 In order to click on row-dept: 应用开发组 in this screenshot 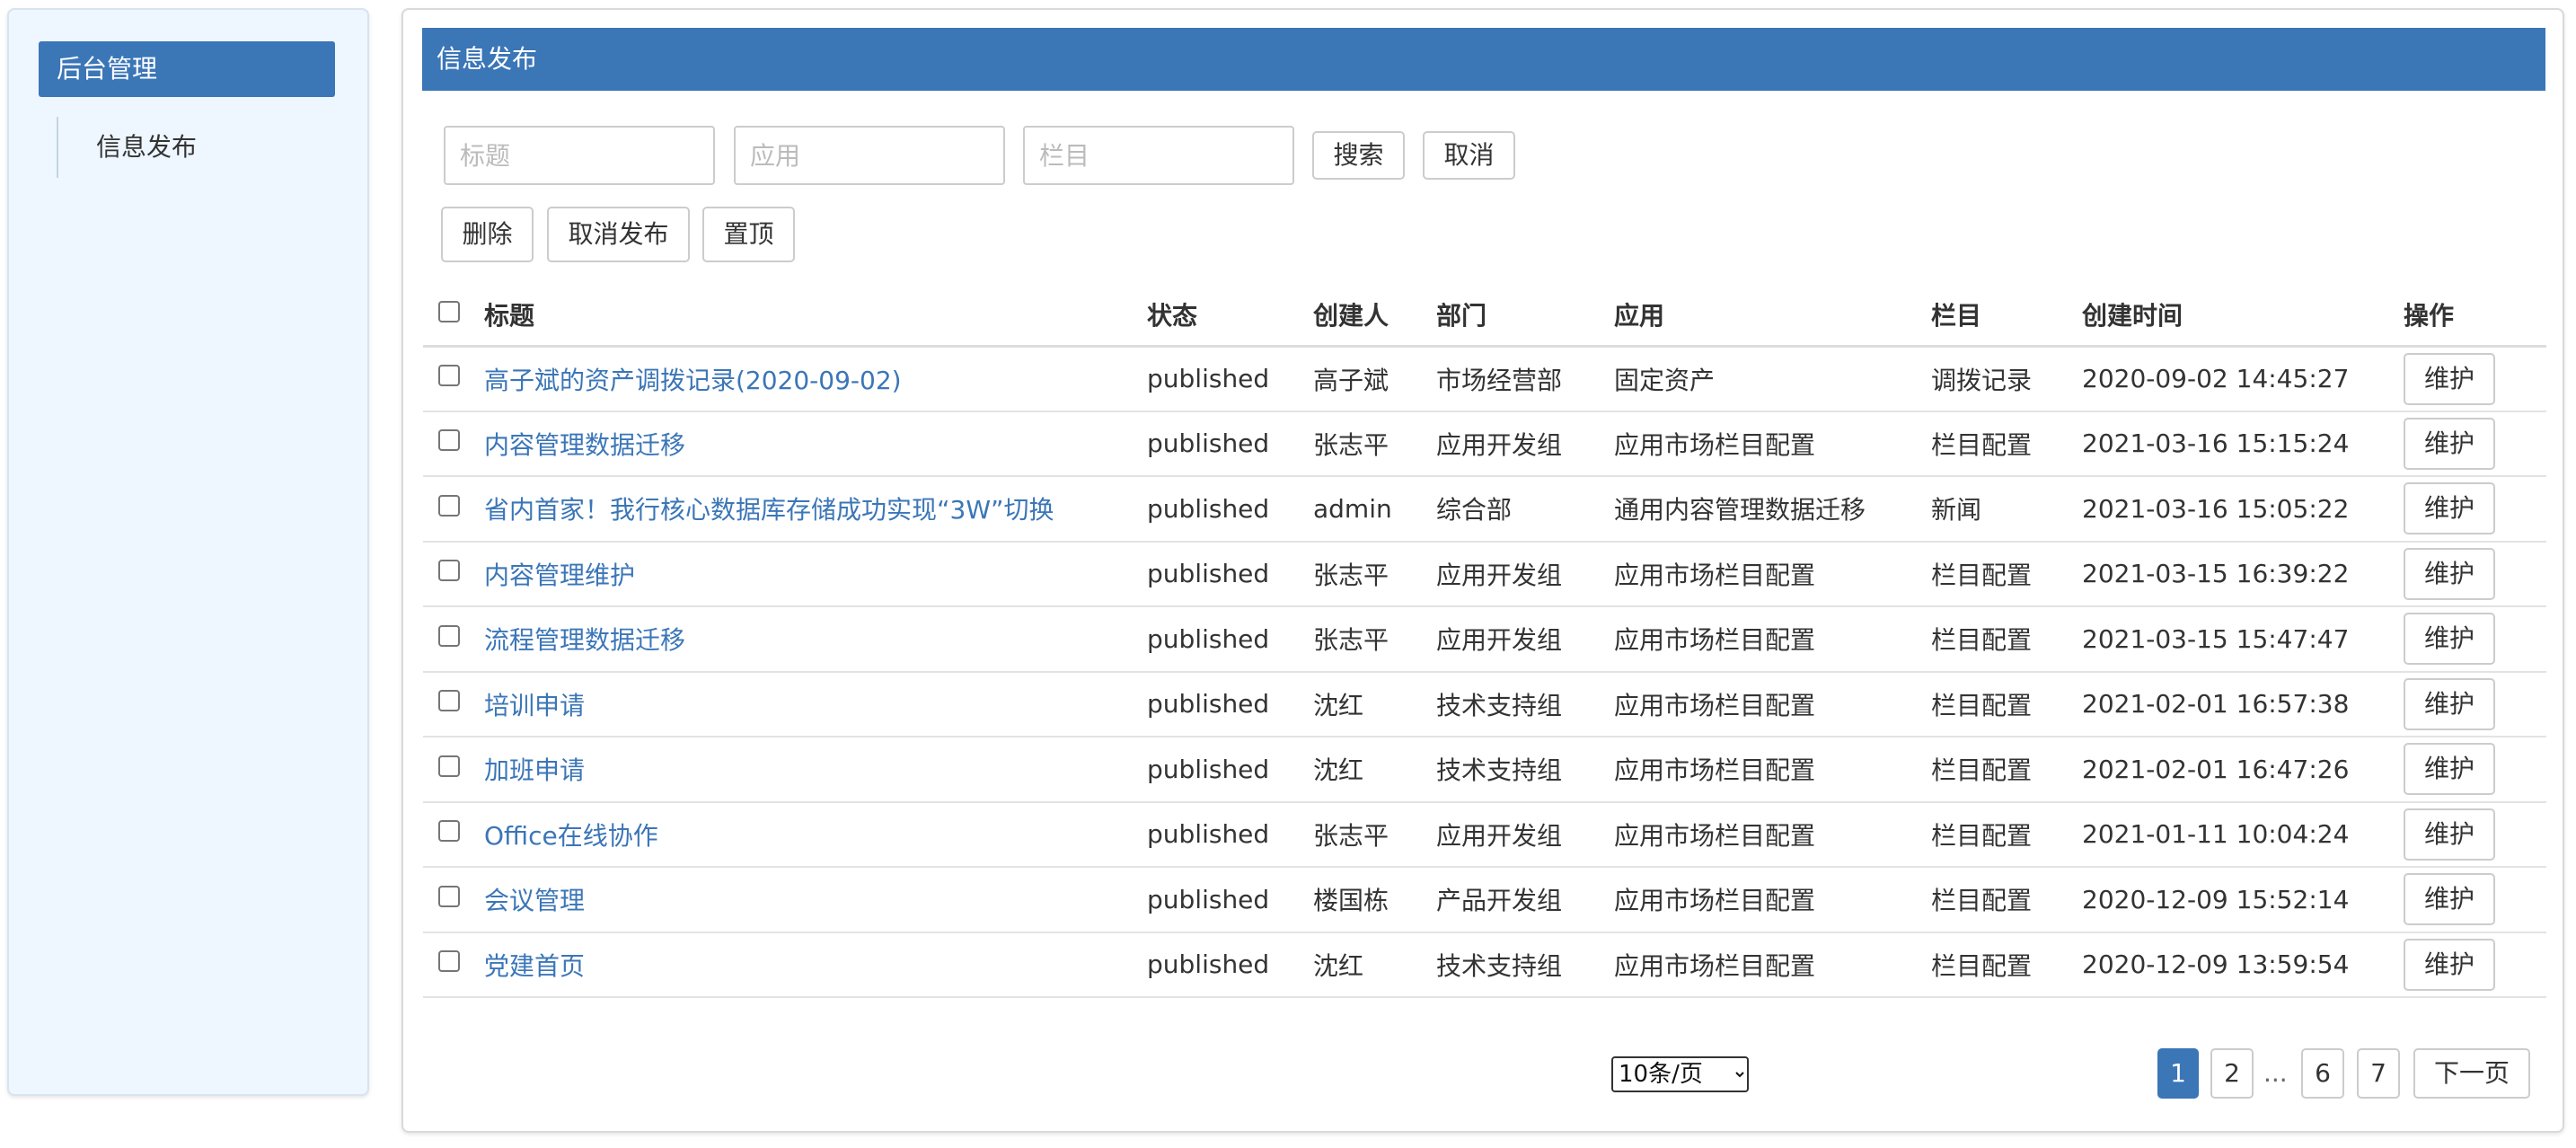, I will do `click(1525, 444)`.